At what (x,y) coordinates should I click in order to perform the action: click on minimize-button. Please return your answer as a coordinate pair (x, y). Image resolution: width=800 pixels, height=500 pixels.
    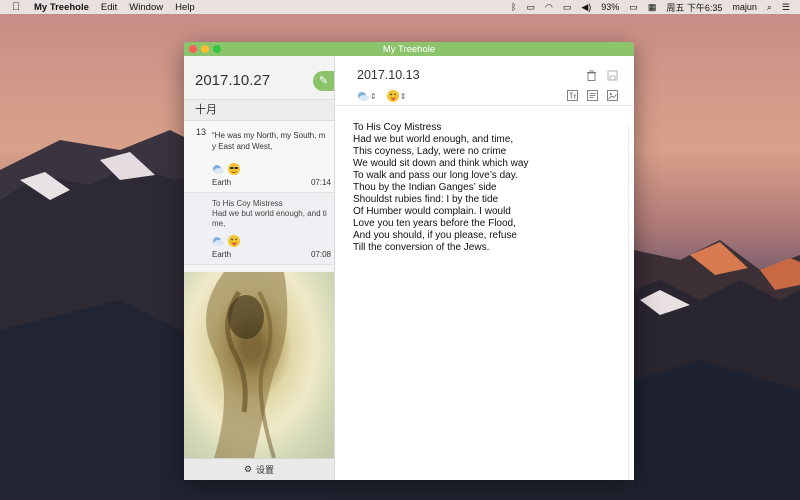
    Looking at the image, I should click on (205, 49).